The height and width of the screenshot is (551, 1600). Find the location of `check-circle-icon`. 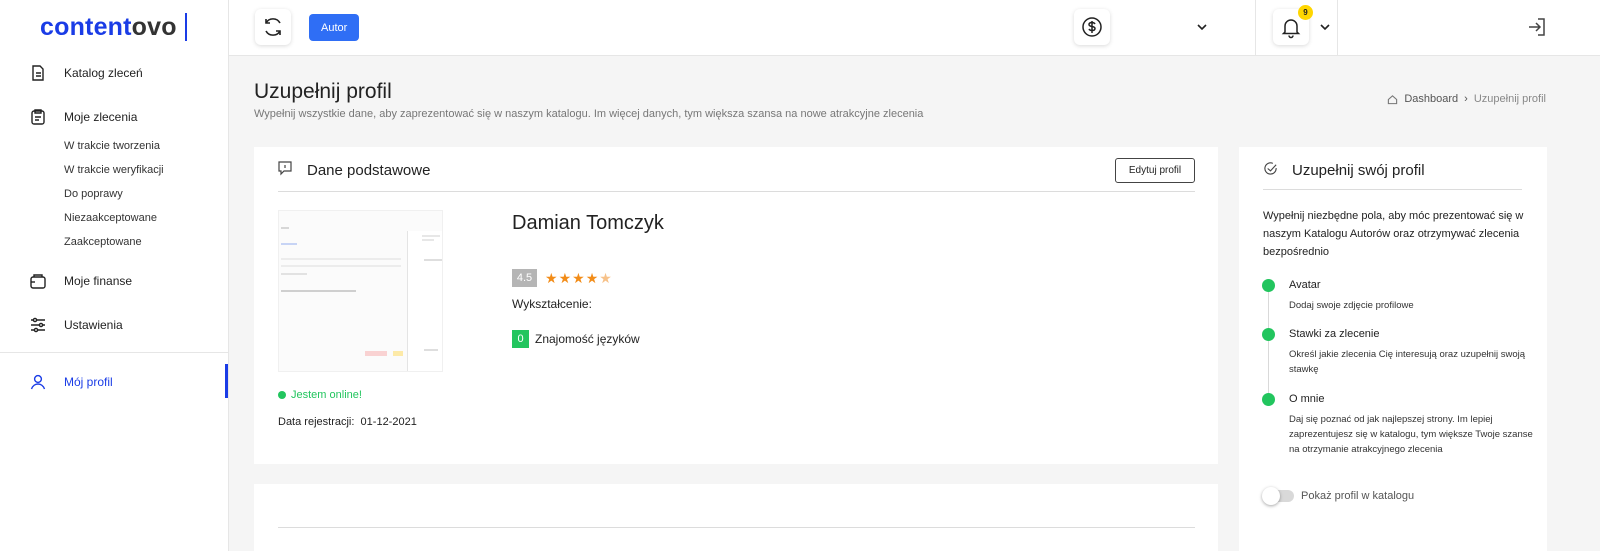

check-circle-icon is located at coordinates (1270, 168).